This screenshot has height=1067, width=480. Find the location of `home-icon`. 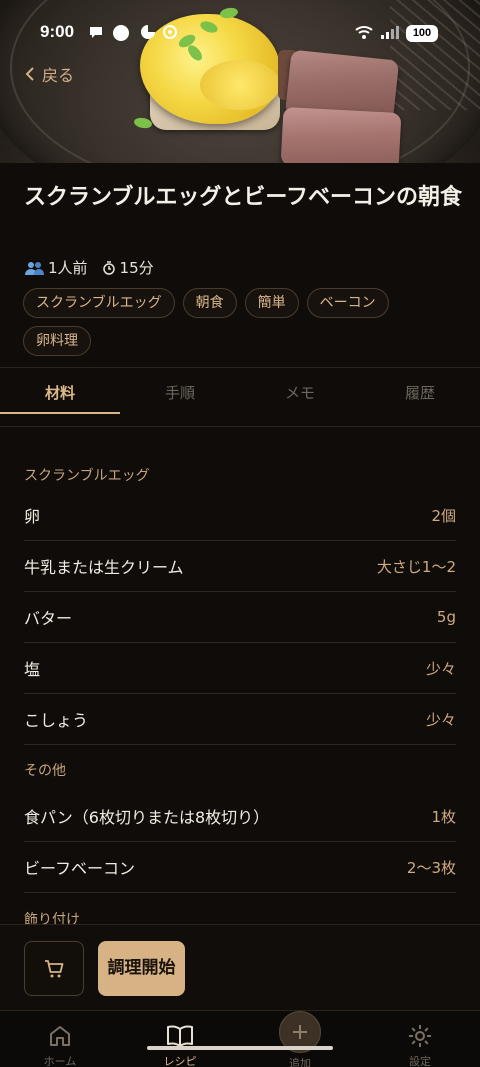

home-icon is located at coordinates (60, 1036).